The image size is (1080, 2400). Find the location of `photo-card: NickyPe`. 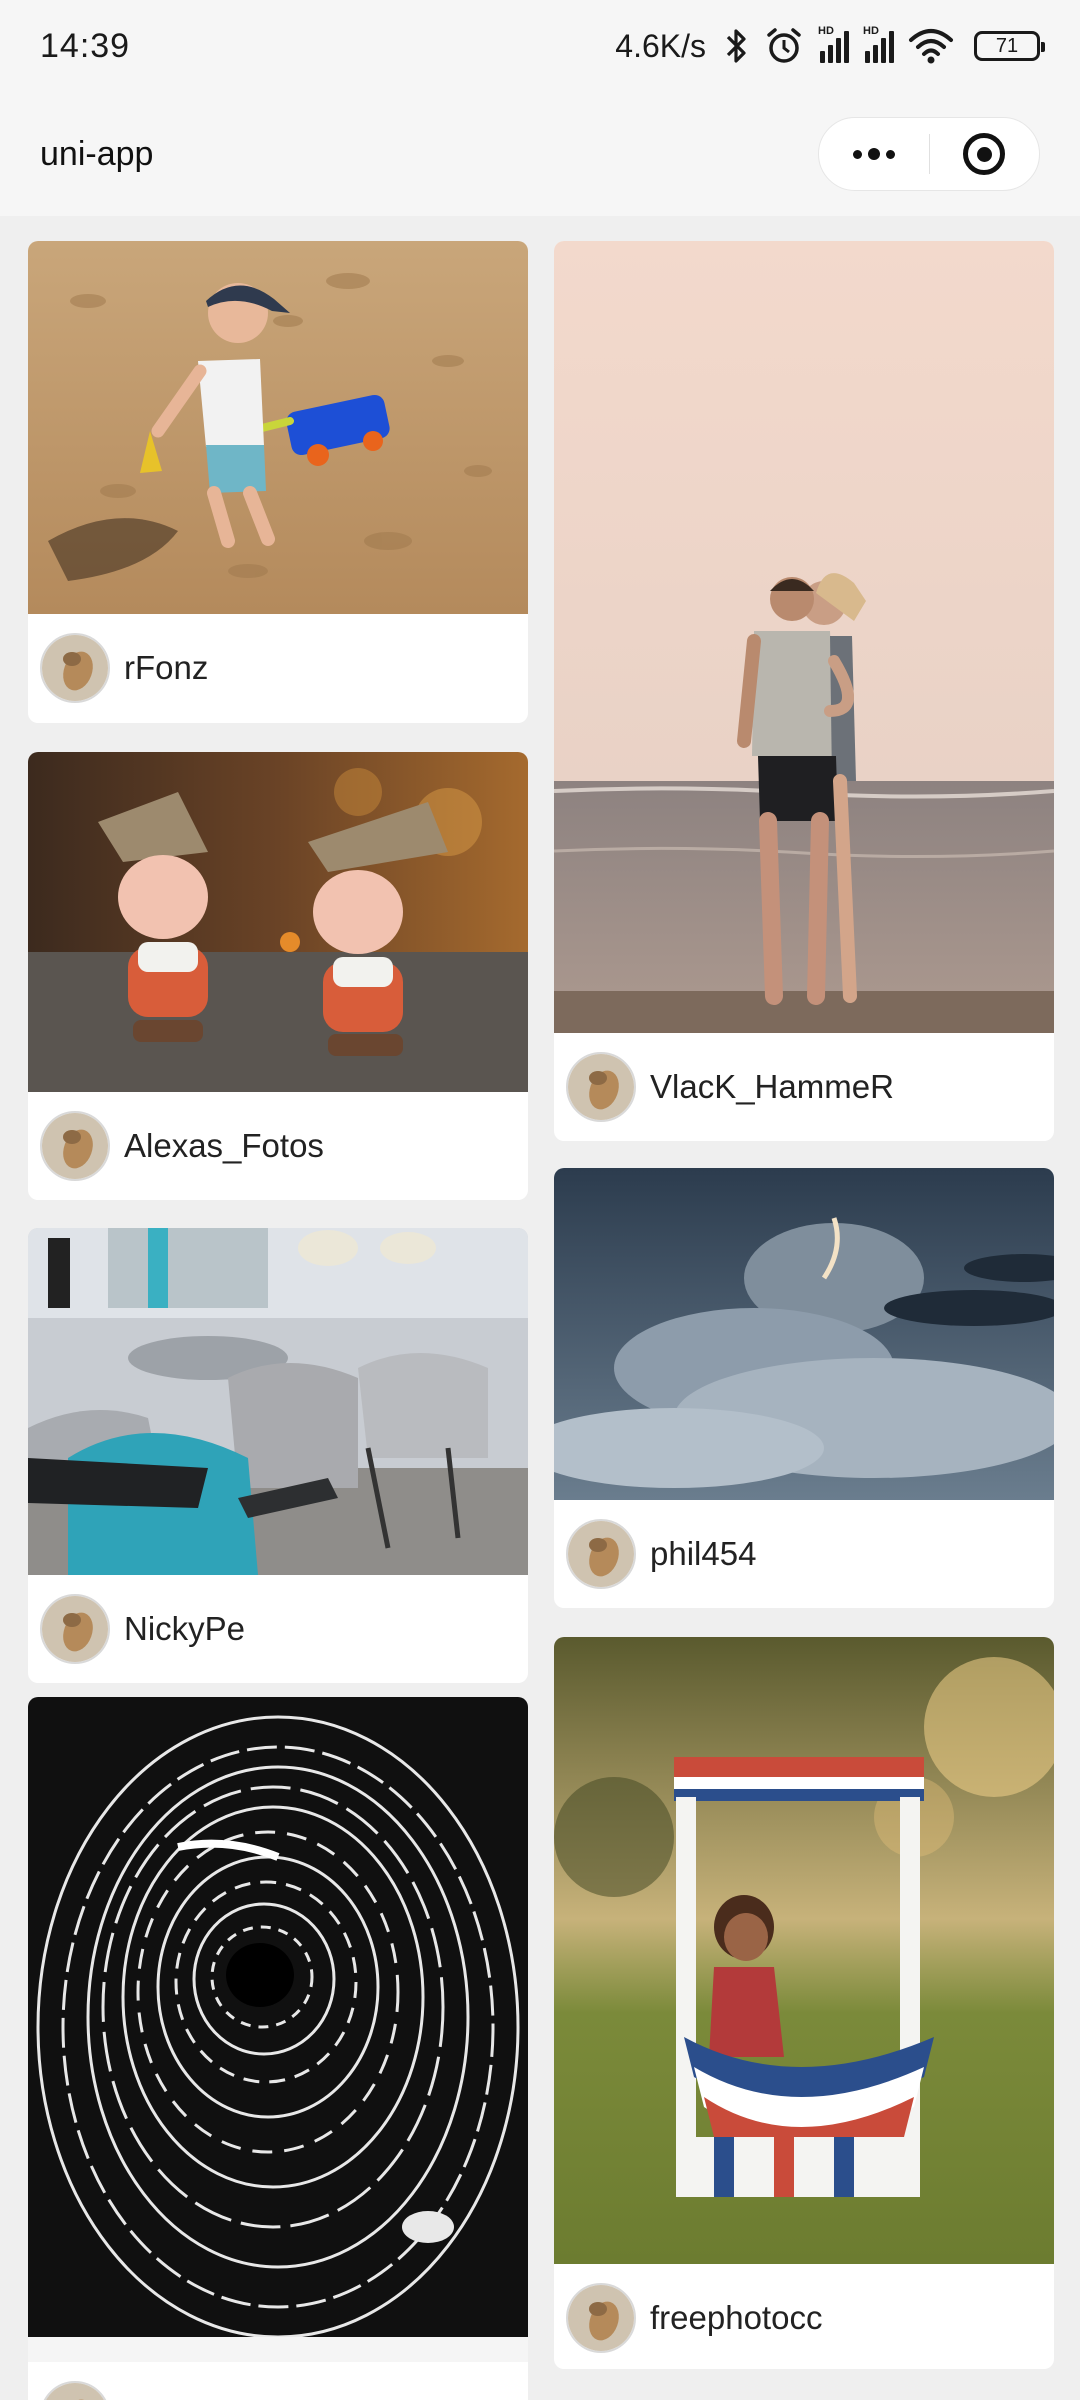

photo-card: NickyPe is located at coordinates (278, 1455).